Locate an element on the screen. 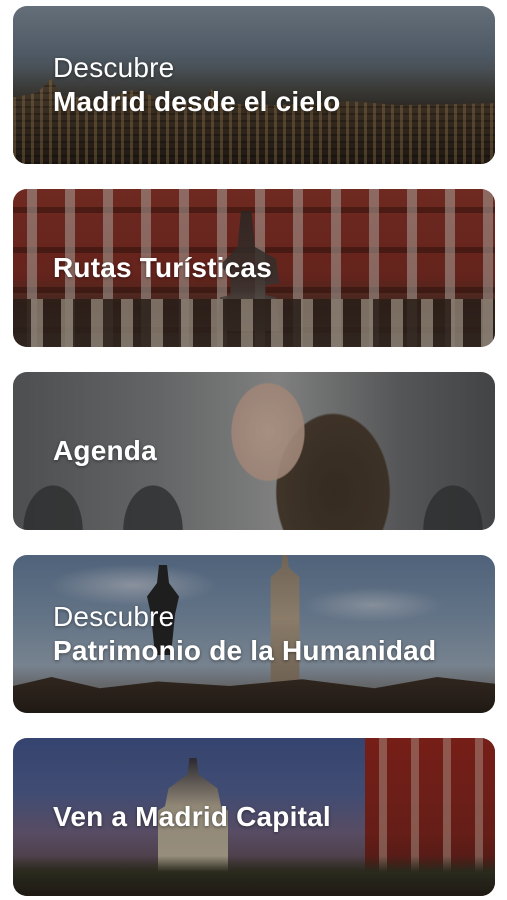  card-text: Descubre Madrid desde el cielo is located at coordinates (269, 85).